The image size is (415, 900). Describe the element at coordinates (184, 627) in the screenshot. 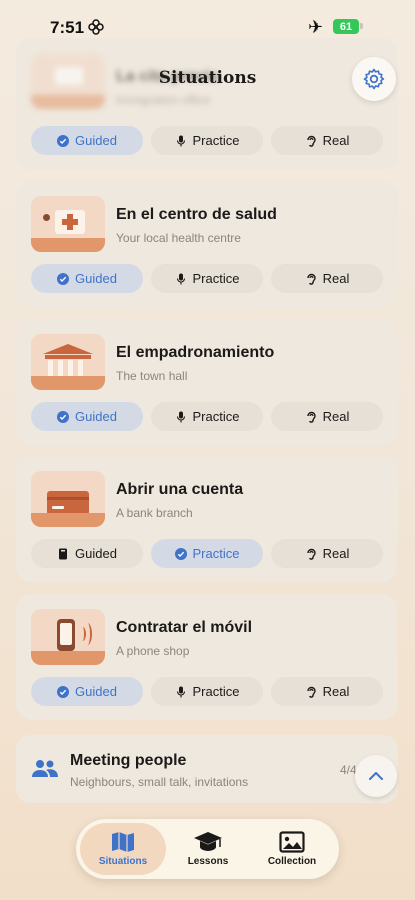

I see `situation-title: Contratar el móvil` at that location.